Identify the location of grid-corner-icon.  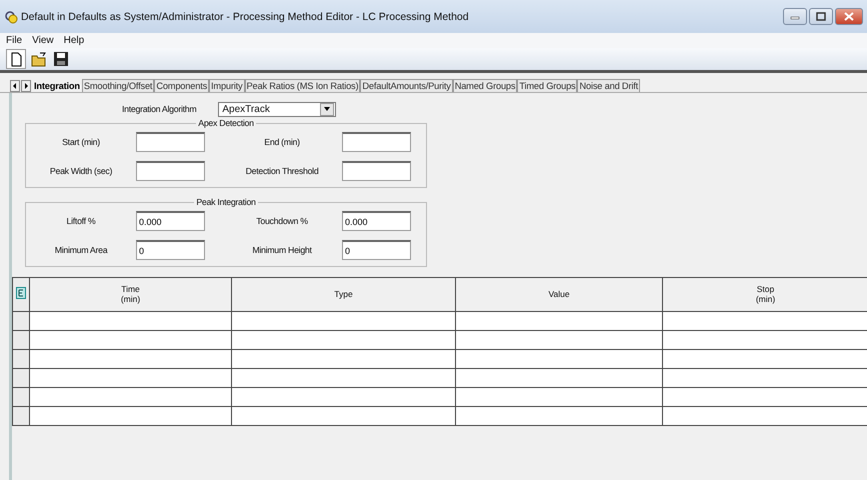
(21, 293).